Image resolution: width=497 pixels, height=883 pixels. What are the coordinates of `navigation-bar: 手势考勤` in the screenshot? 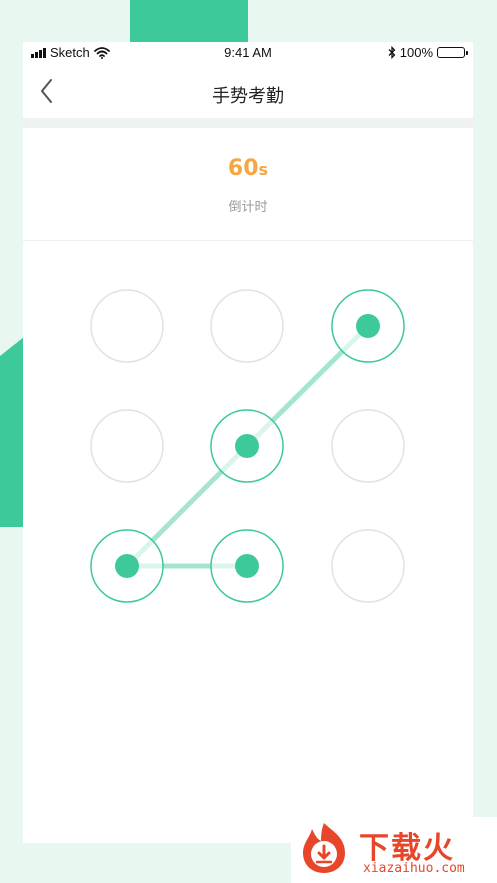 It's located at (248, 91).